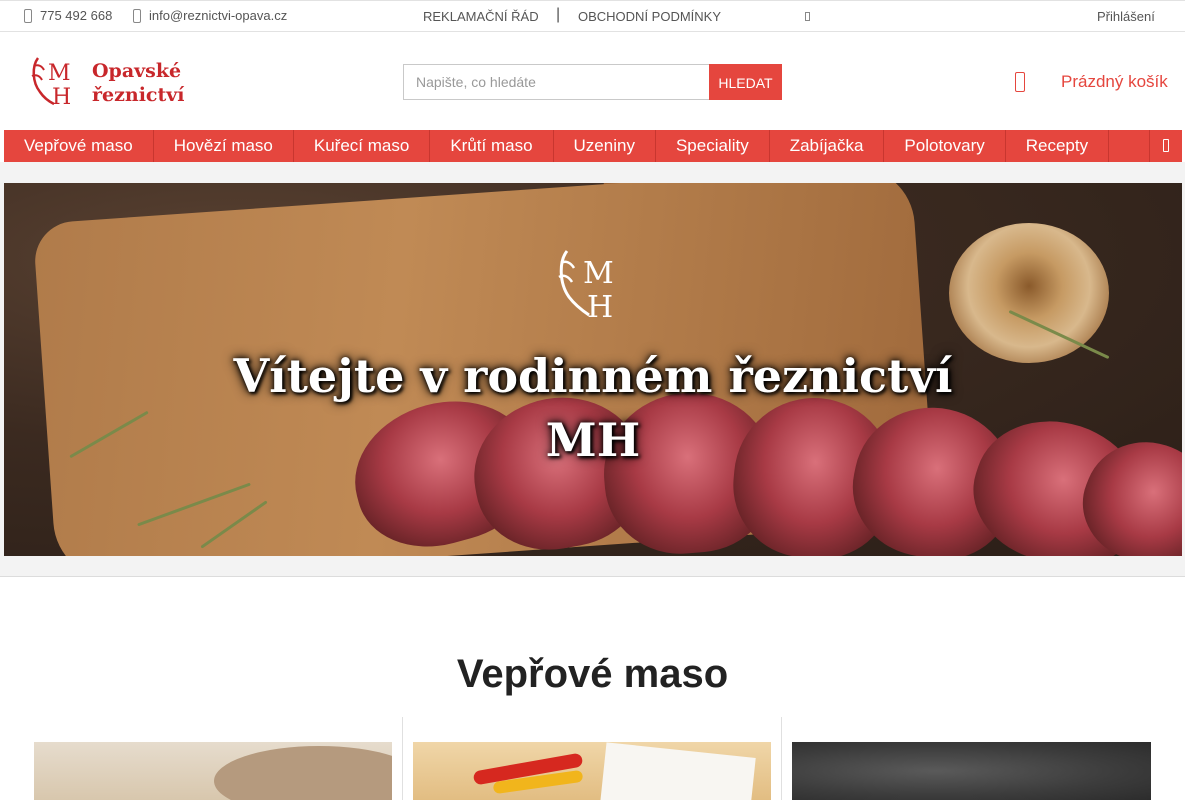  What do you see at coordinates (827, 146) in the screenshot?
I see `nav-item-zabijacka: Zabíjačka` at bounding box center [827, 146].